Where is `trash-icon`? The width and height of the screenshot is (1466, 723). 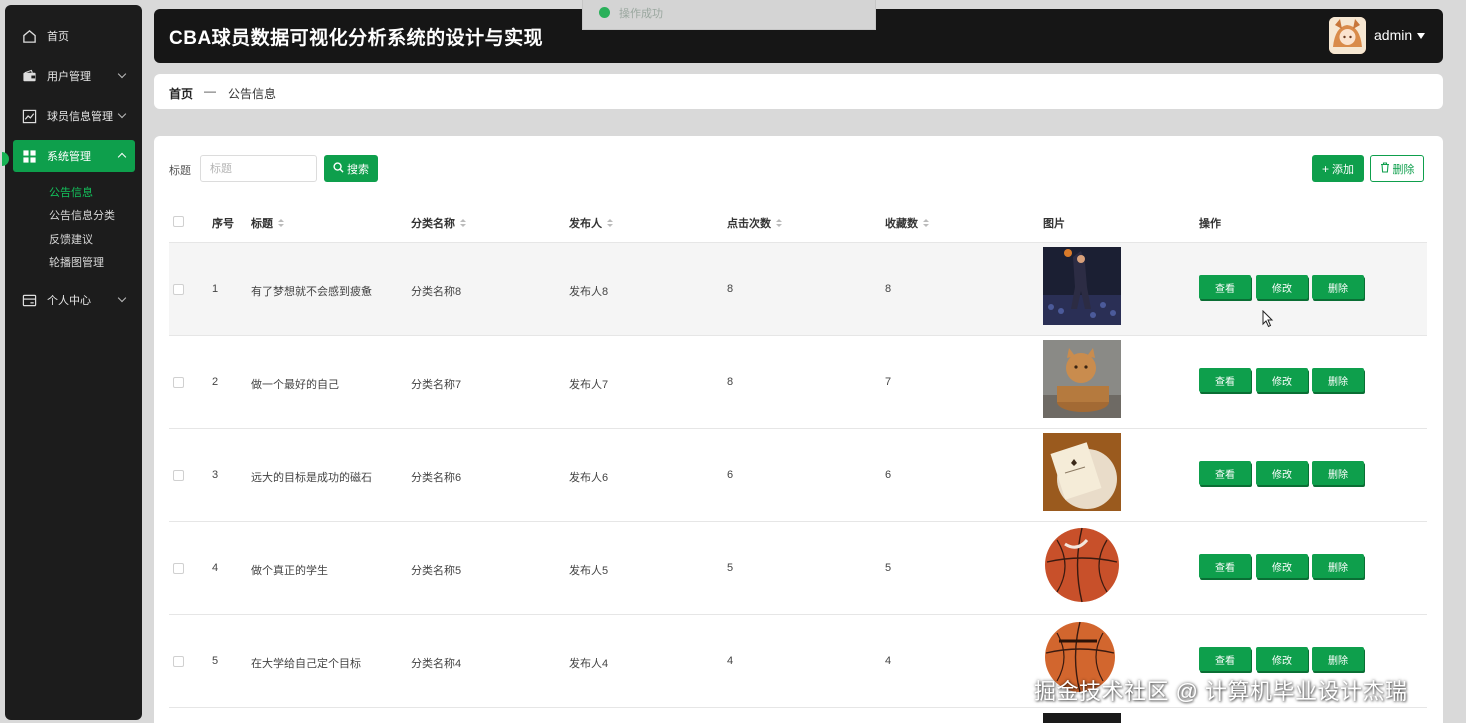 trash-icon is located at coordinates (1385, 168).